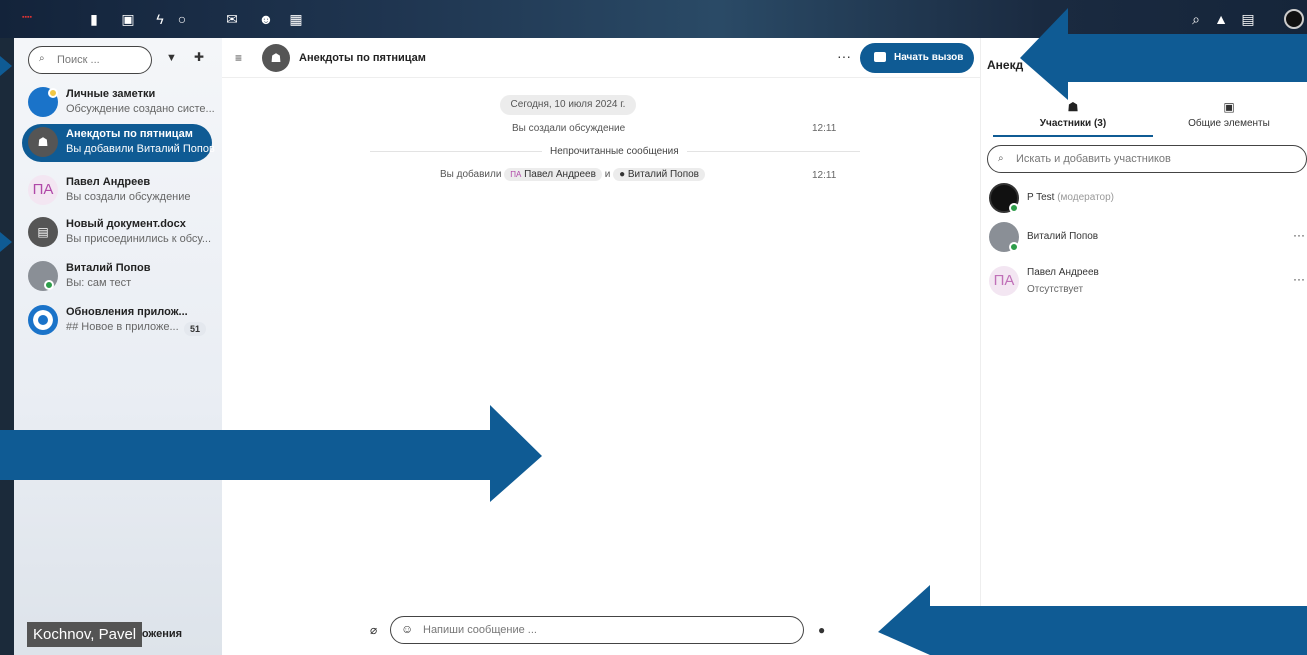 The width and height of the screenshot is (1307, 655). I want to click on user-mention: ● Виталий Попов, so click(659, 174).